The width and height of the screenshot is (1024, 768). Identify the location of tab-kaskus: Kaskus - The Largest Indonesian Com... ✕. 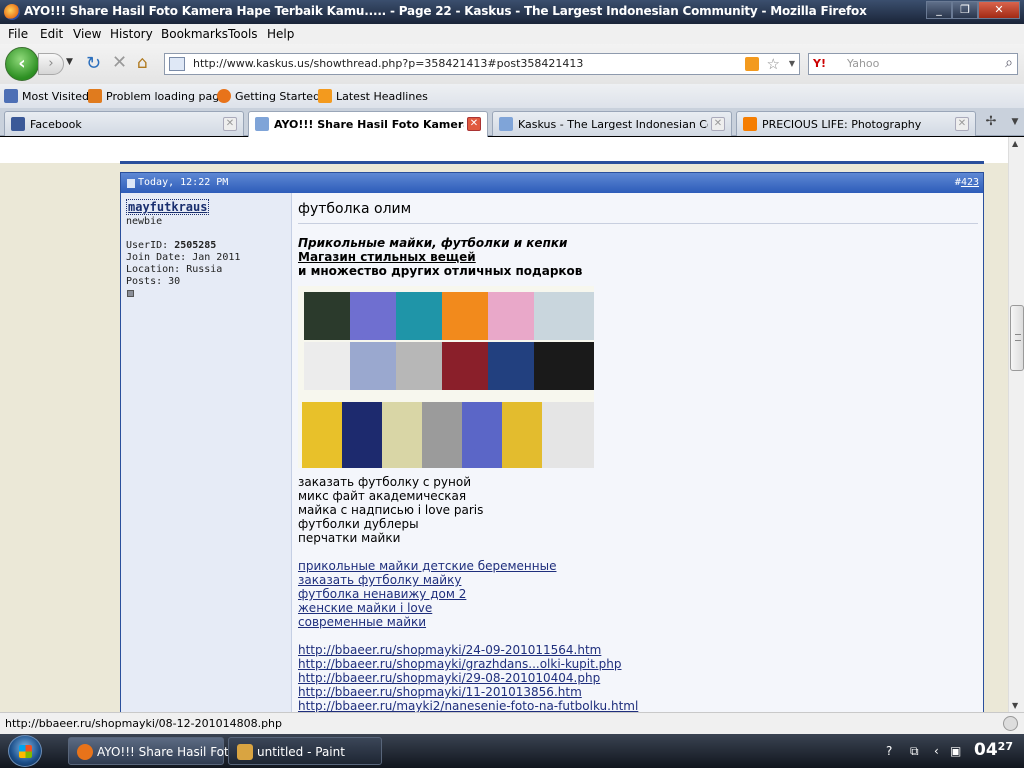
(612, 123).